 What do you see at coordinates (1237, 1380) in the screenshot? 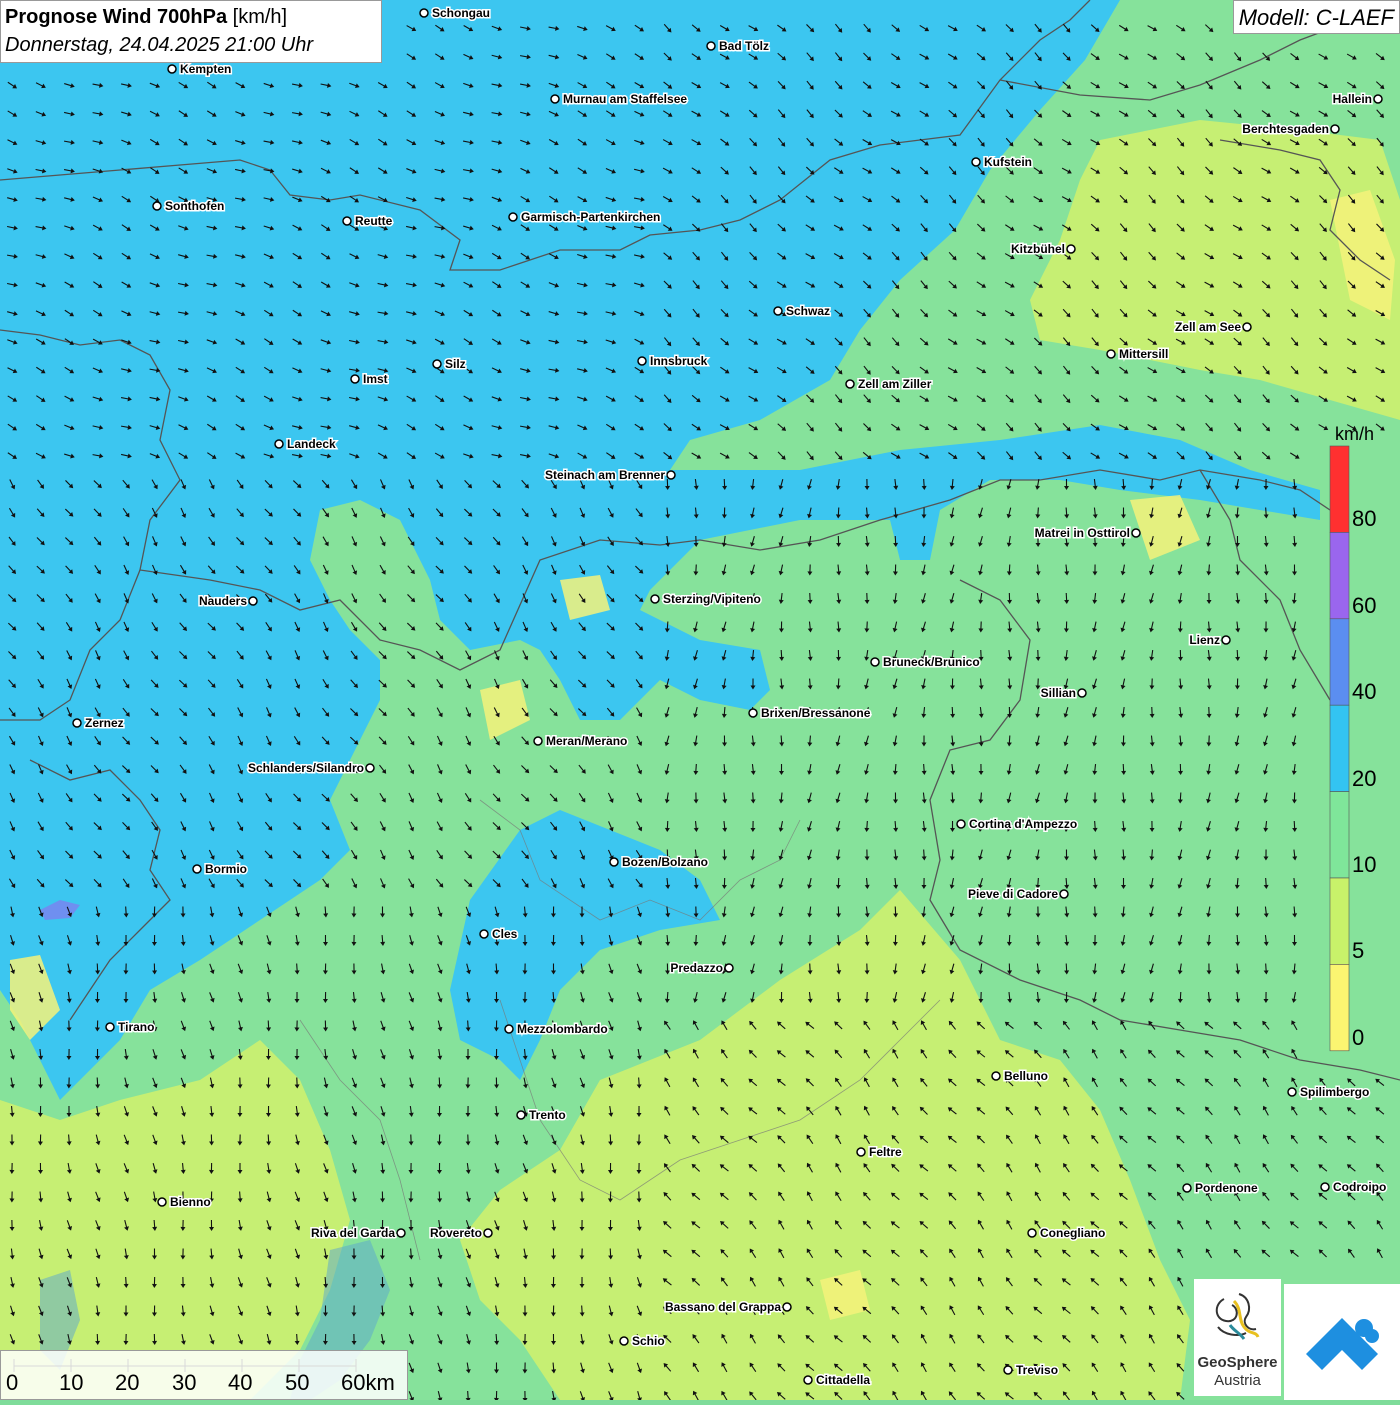
I see `logo-sub: Austria` at bounding box center [1237, 1380].